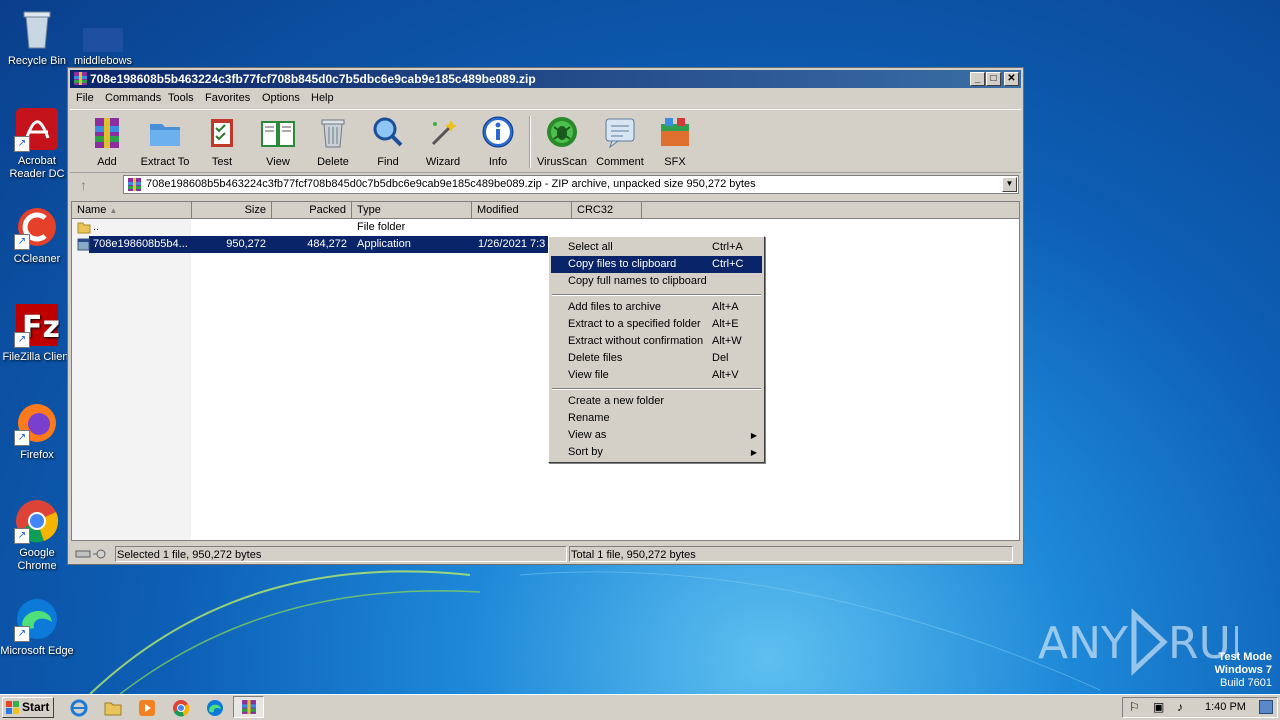 Image resolution: width=1280 pixels, height=720 pixels. What do you see at coordinates (37, 357) in the screenshot?
I see `desktop-icon-label: FileZilla Client` at bounding box center [37, 357].